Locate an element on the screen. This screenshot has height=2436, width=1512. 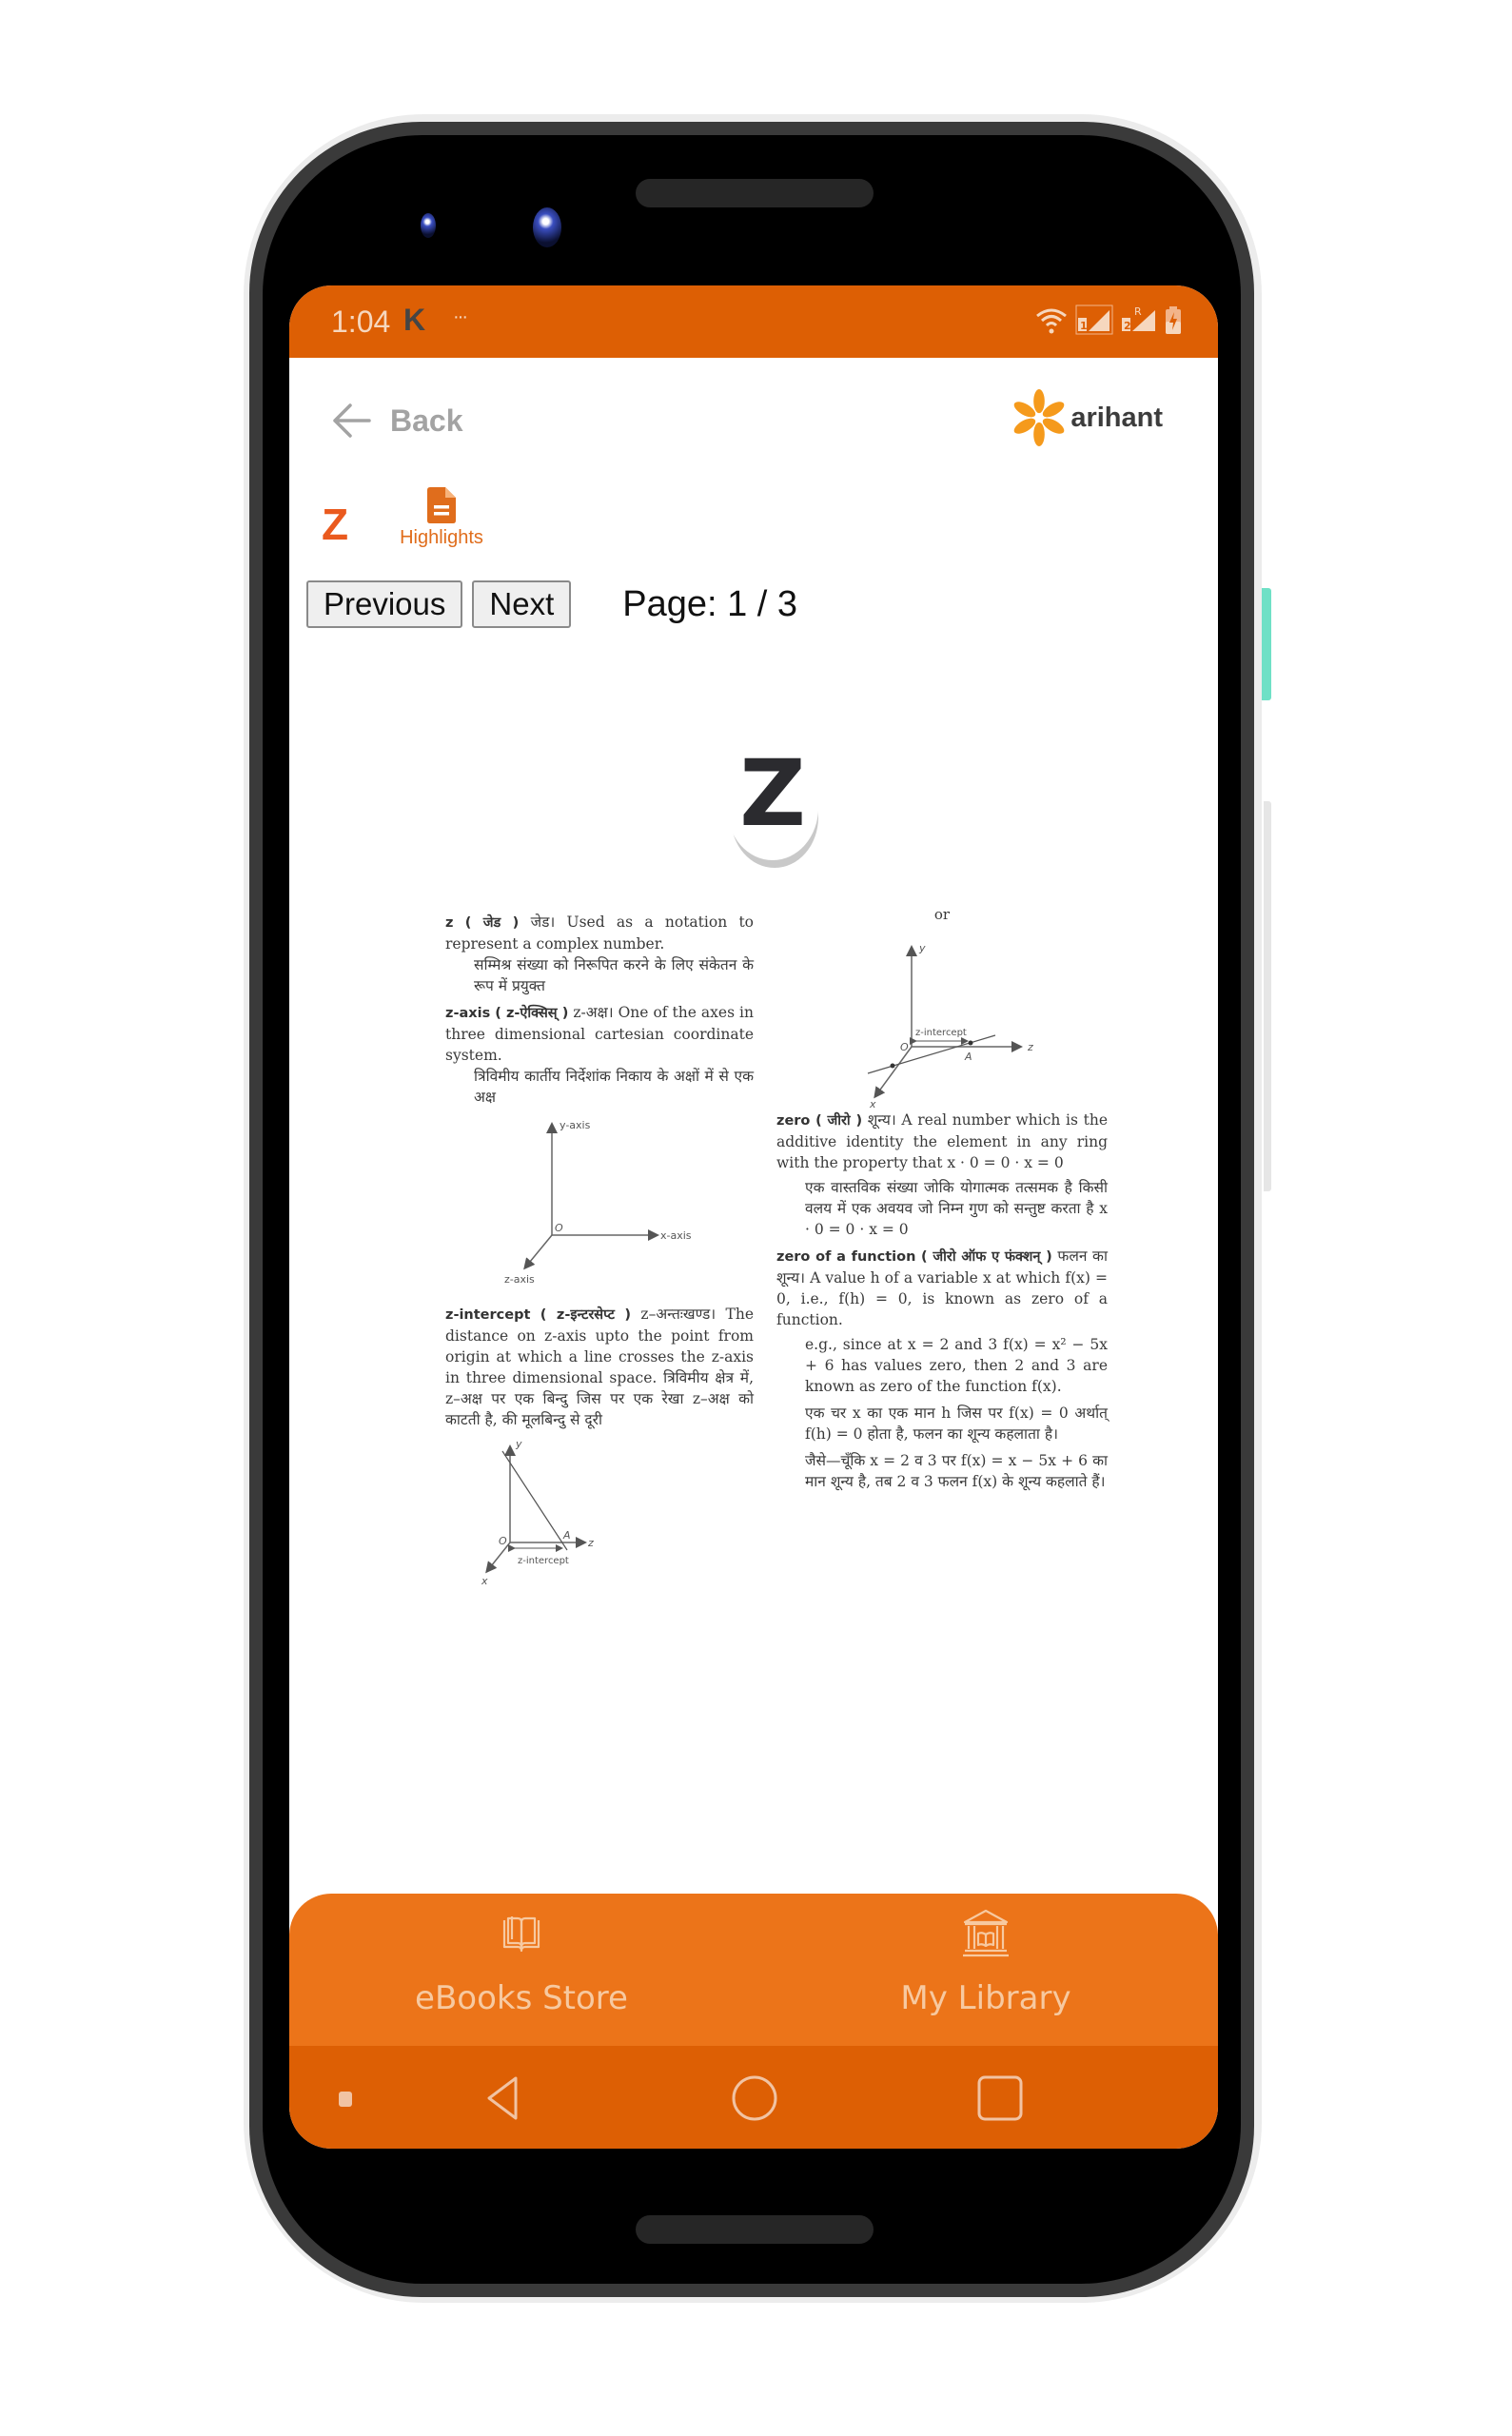
chapter-letter: Z is located at coordinates (772, 793).